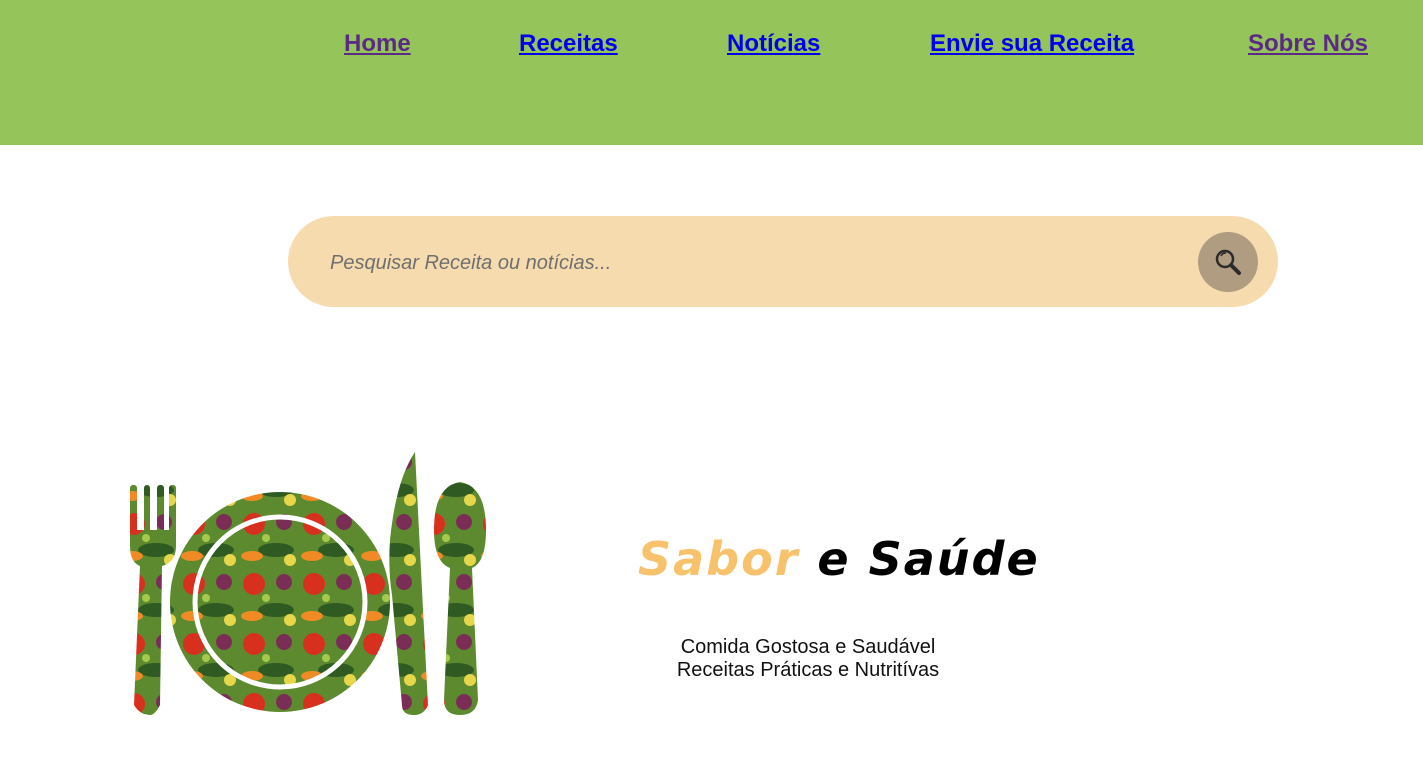  What do you see at coordinates (773, 44) in the screenshot?
I see `nav-link-noticias: Notícias` at bounding box center [773, 44].